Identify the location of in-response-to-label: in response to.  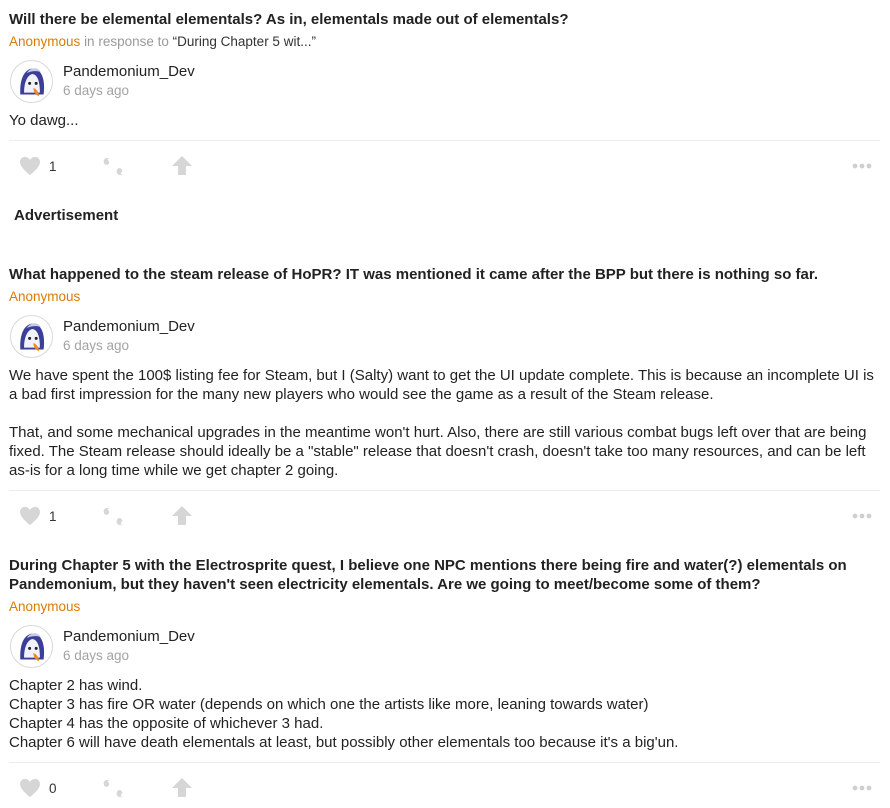
(126, 41).